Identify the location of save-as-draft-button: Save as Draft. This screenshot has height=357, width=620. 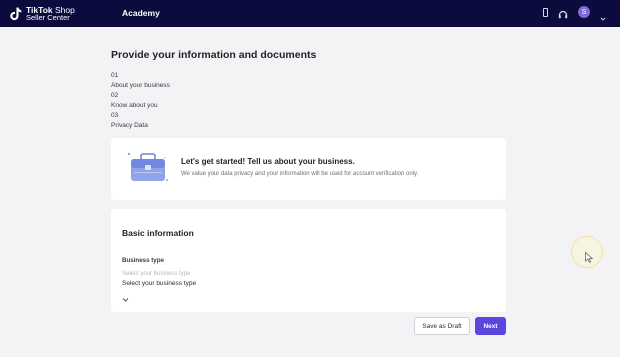
(442, 326).